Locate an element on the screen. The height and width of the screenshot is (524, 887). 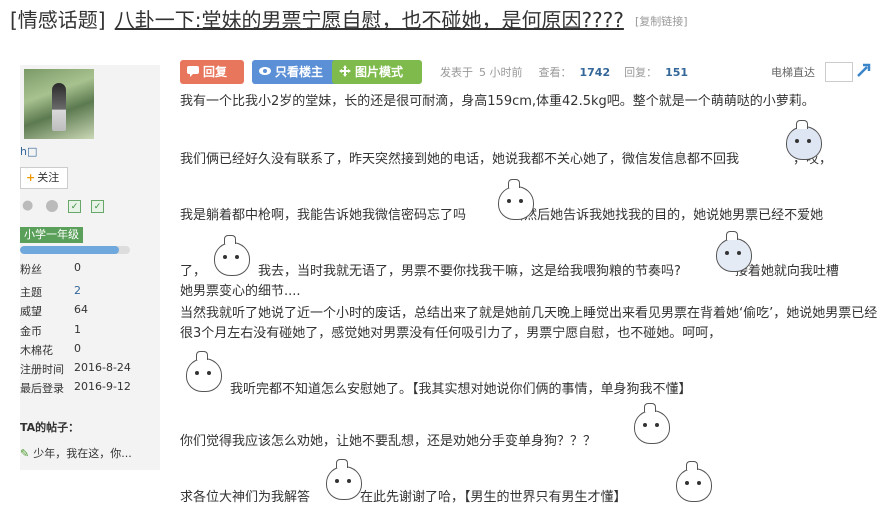
avatar is located at coordinates (59, 104).